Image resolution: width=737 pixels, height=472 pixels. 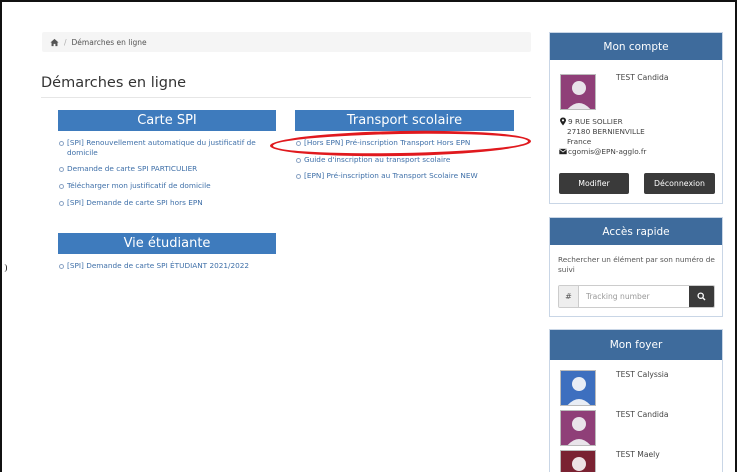 I want to click on breadcrumb: / Démarches en ligne, so click(x=286, y=42).